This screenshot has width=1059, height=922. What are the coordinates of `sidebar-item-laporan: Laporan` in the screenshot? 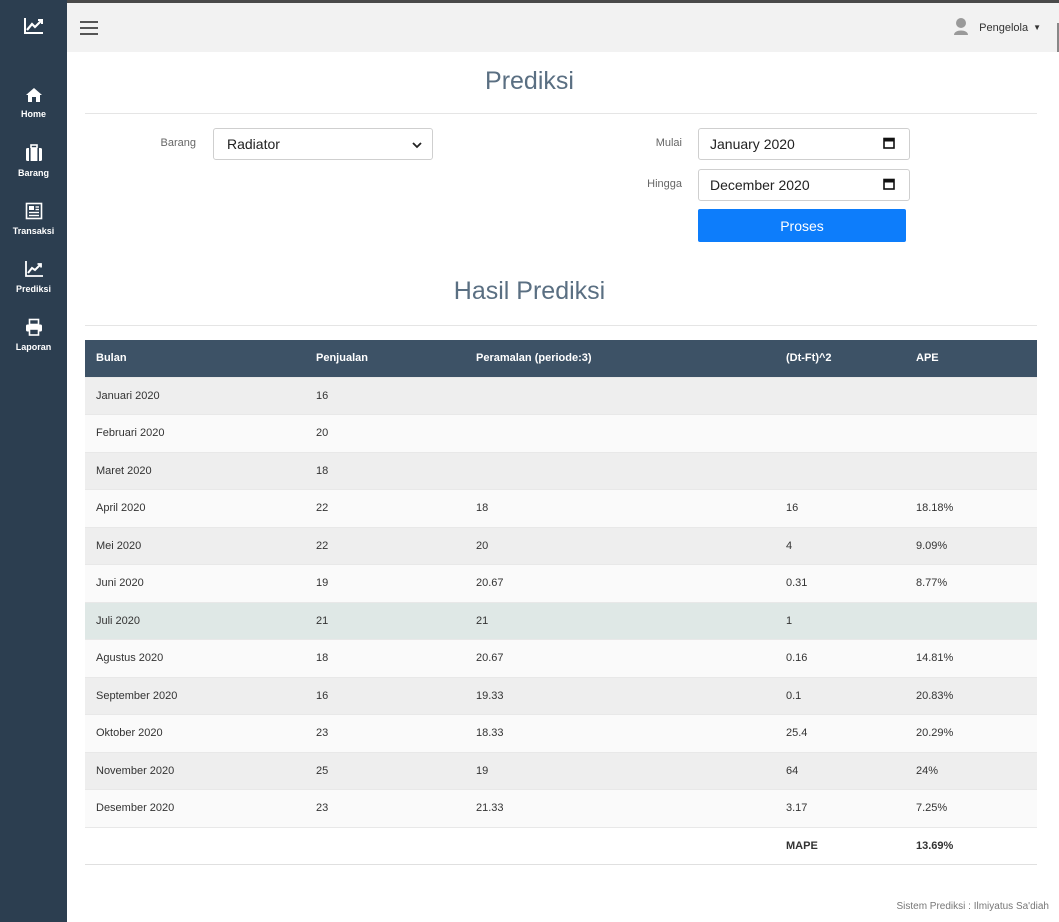 It's located at (33, 335).